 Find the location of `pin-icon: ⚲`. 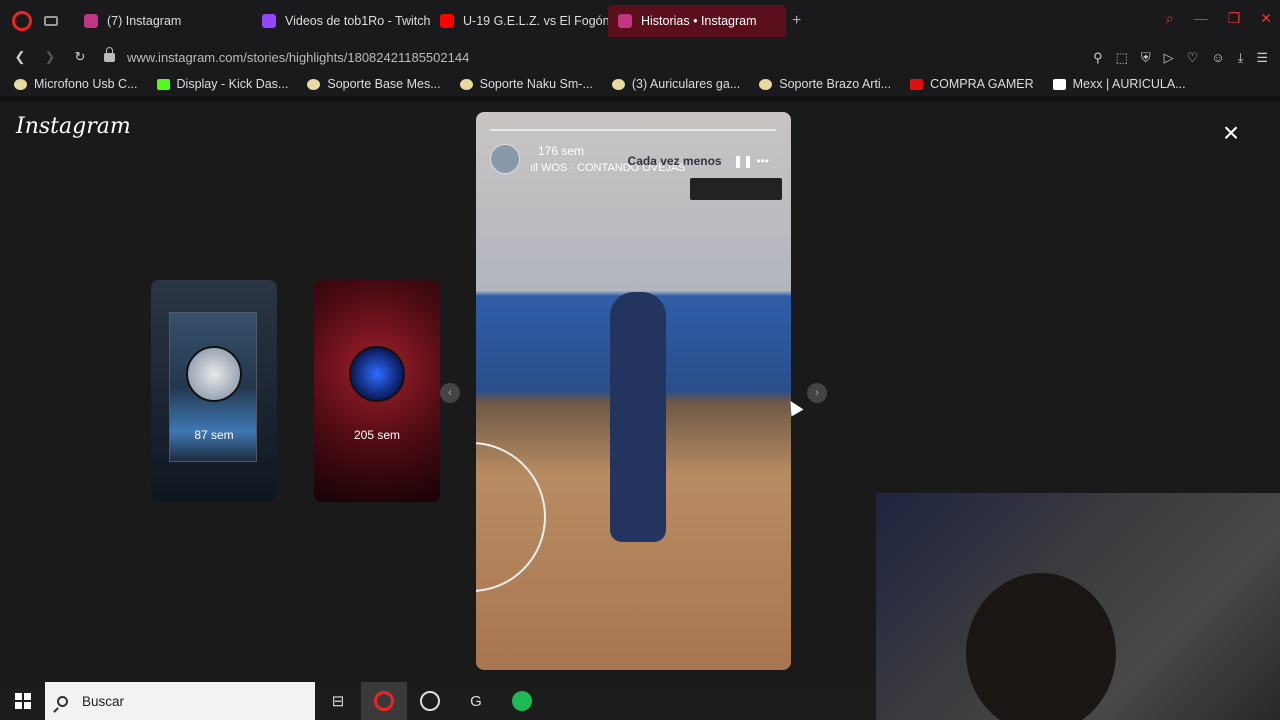

pin-icon: ⚲ is located at coordinates (1098, 58).